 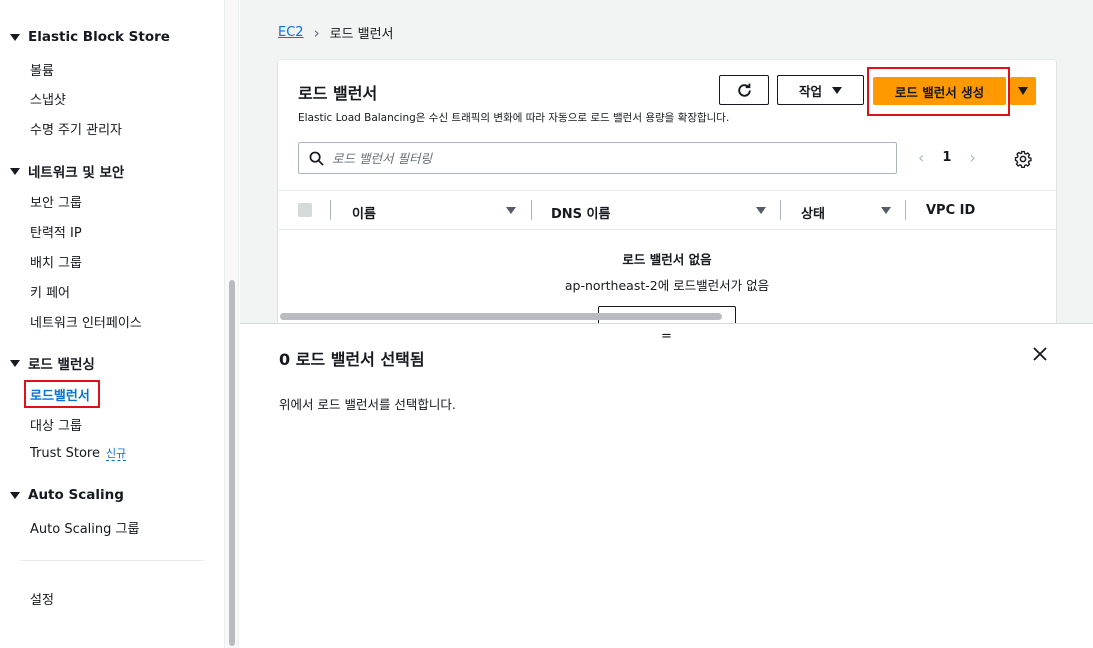 I want to click on actions-label: 작업, so click(x=810, y=91).